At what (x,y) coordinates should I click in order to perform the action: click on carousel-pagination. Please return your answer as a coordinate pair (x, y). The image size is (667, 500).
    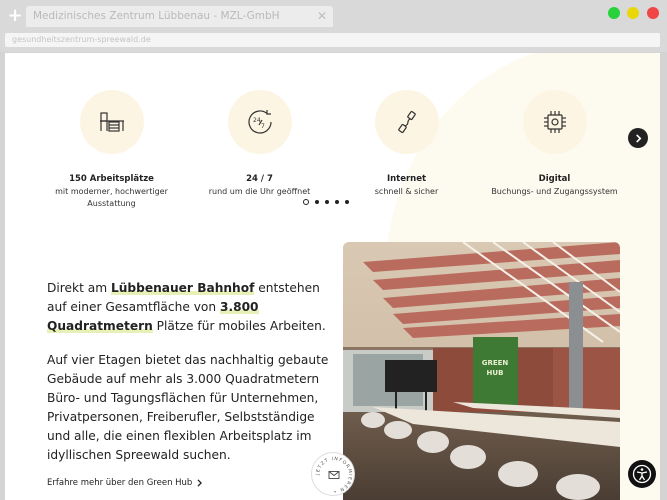
    Looking at the image, I should click on (326, 202).